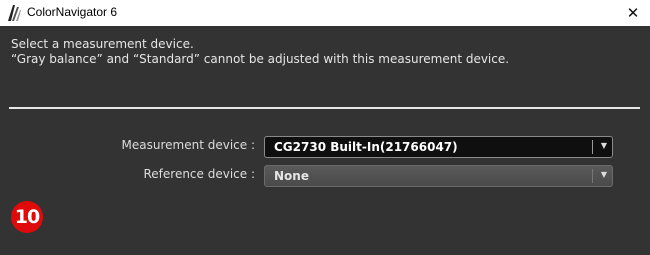 The height and width of the screenshot is (255, 650). What do you see at coordinates (14, 13) in the screenshot?
I see `colornavigator-logo-icon` at bounding box center [14, 13].